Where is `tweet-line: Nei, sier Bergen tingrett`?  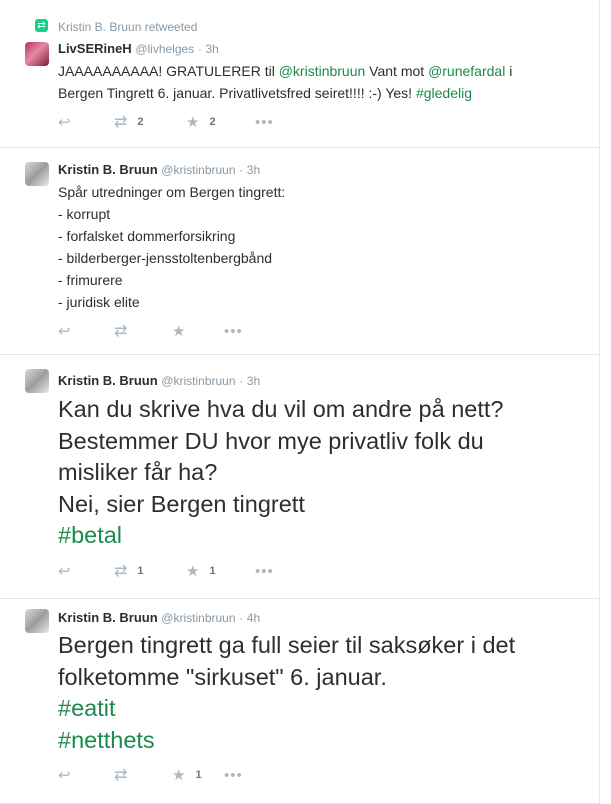 tweet-line: Nei, sier Bergen tingrett is located at coordinates (181, 503).